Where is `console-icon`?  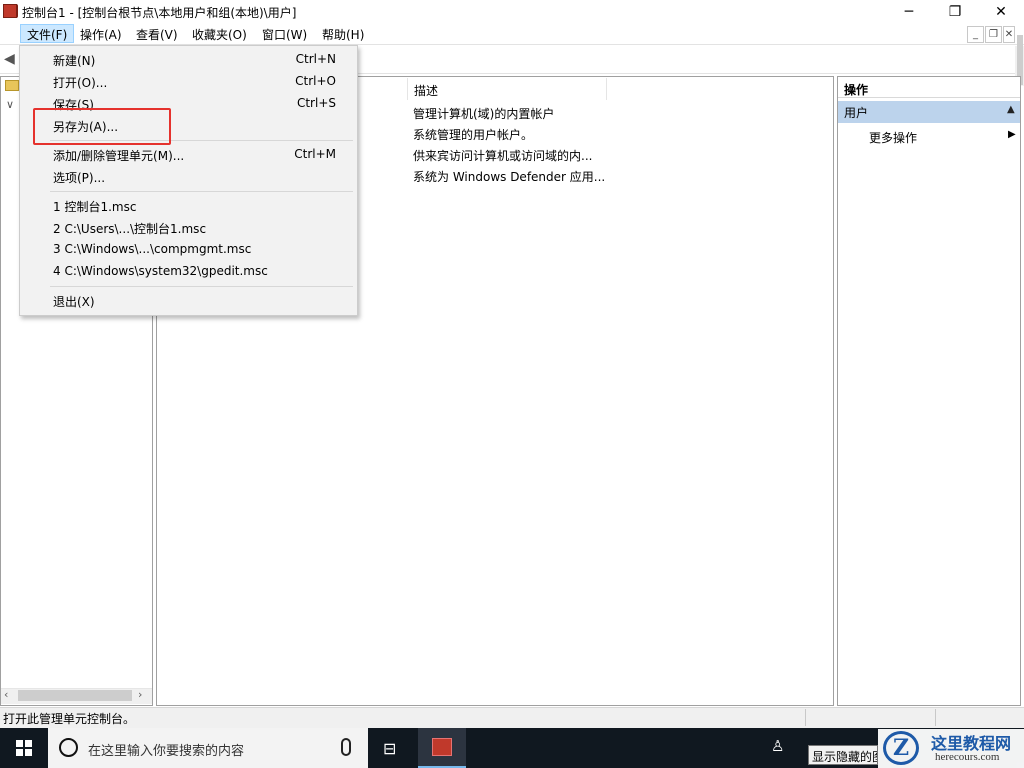
console-icon is located at coordinates (10, 11).